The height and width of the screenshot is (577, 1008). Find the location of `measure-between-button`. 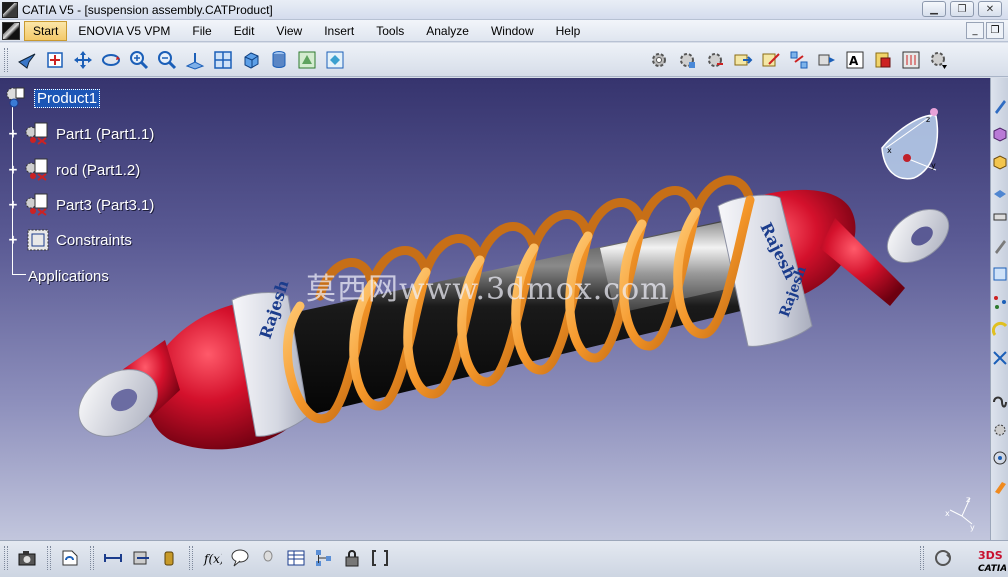

measure-between-button is located at coordinates (113, 558).